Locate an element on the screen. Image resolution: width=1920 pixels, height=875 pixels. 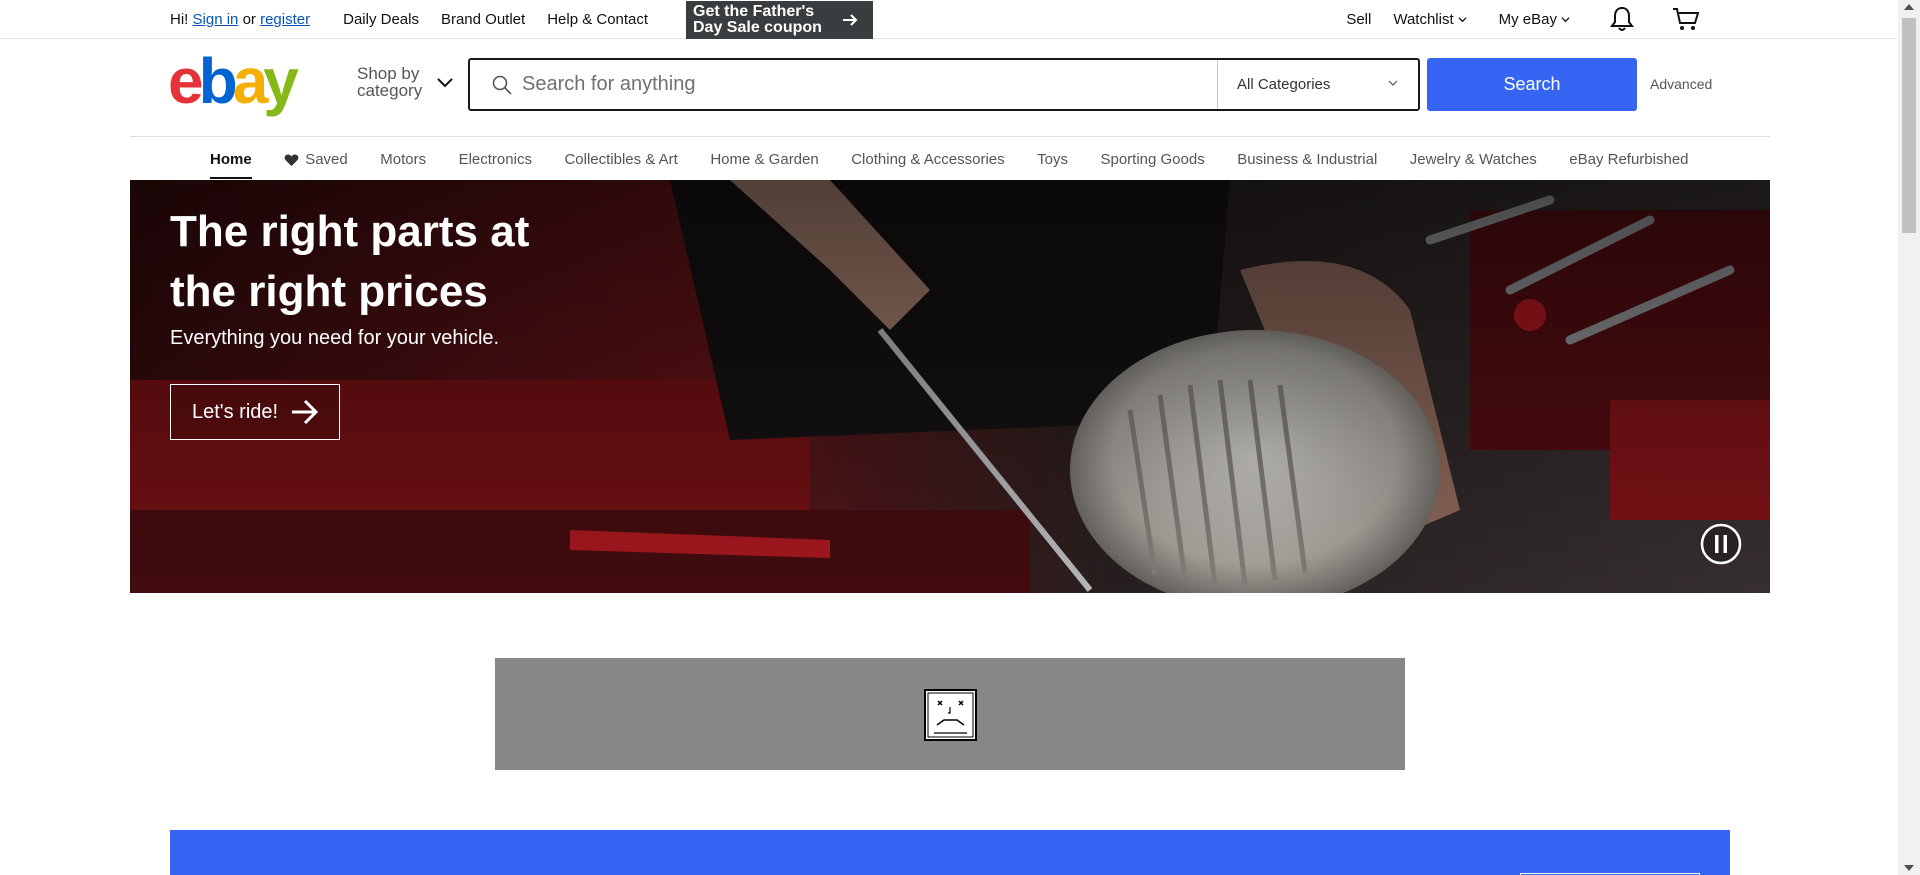
logo-letter-y: y is located at coordinates (281, 84).